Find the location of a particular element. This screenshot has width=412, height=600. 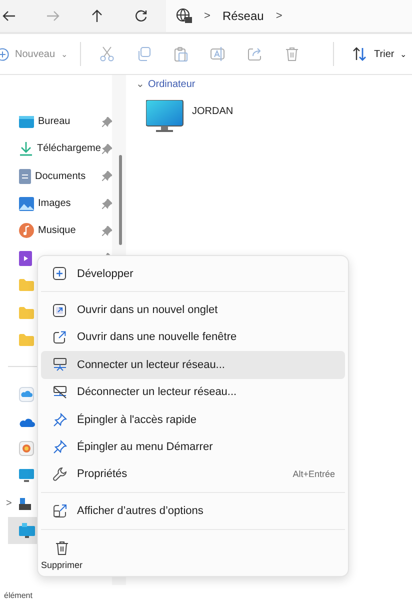

sidebar-label: Documents is located at coordinates (60, 176).